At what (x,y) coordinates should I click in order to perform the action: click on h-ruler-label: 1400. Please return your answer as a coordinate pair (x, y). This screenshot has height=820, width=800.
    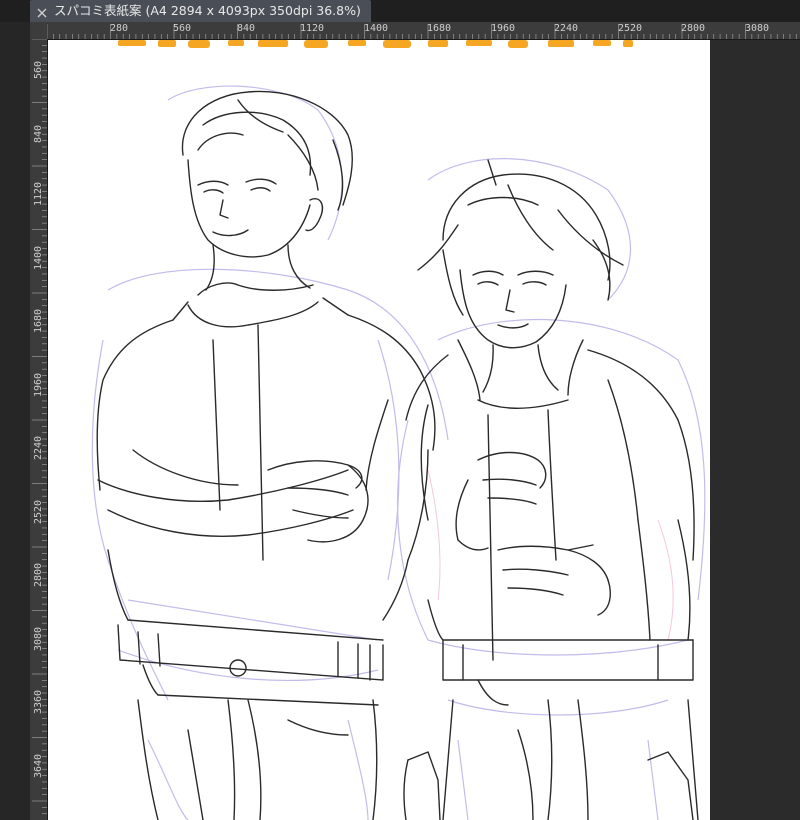
    Looking at the image, I should click on (376, 28).